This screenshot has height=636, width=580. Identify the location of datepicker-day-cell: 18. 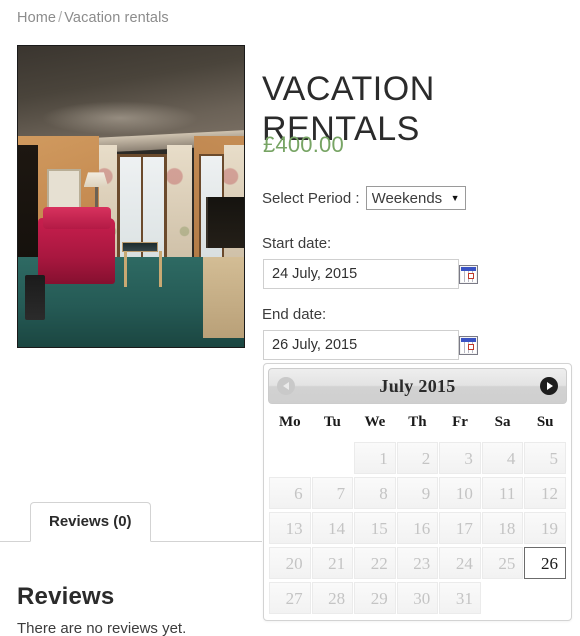
(502, 528).